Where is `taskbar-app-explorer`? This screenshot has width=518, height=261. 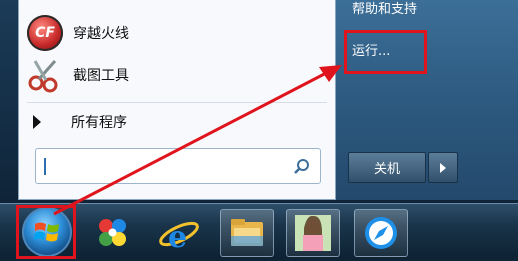 taskbar-app-explorer is located at coordinates (247, 233).